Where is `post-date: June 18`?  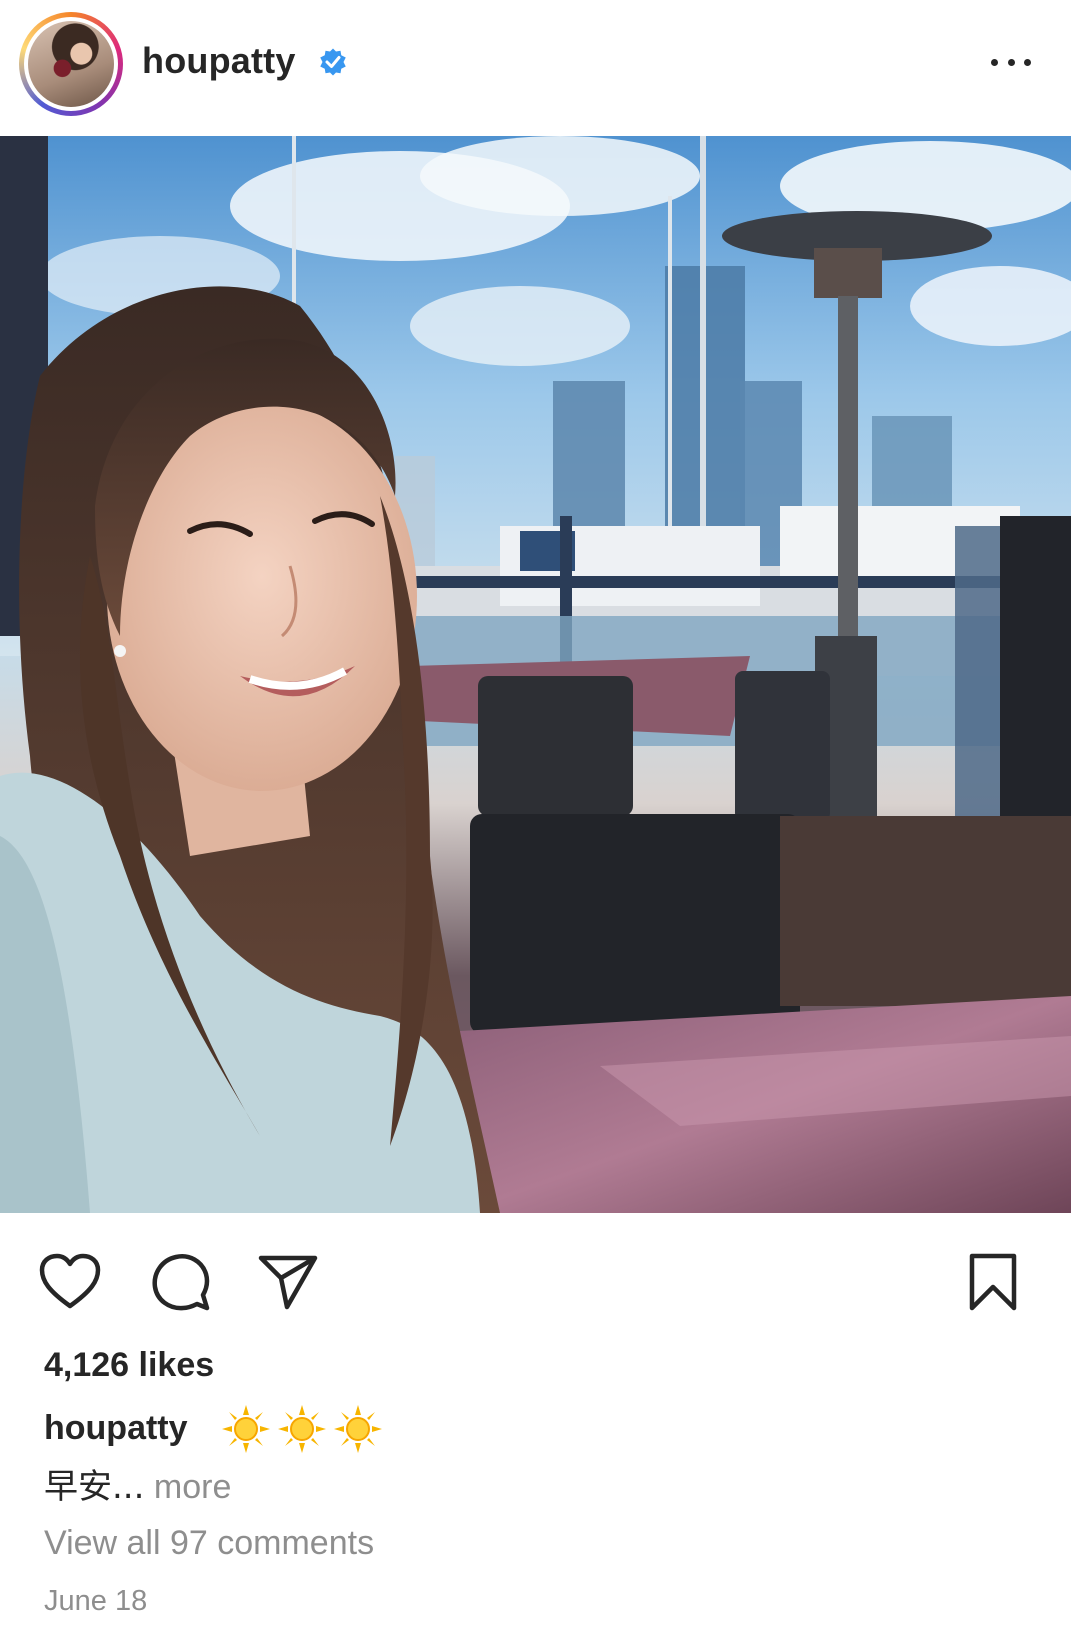 post-date: June 18 is located at coordinates (96, 1601).